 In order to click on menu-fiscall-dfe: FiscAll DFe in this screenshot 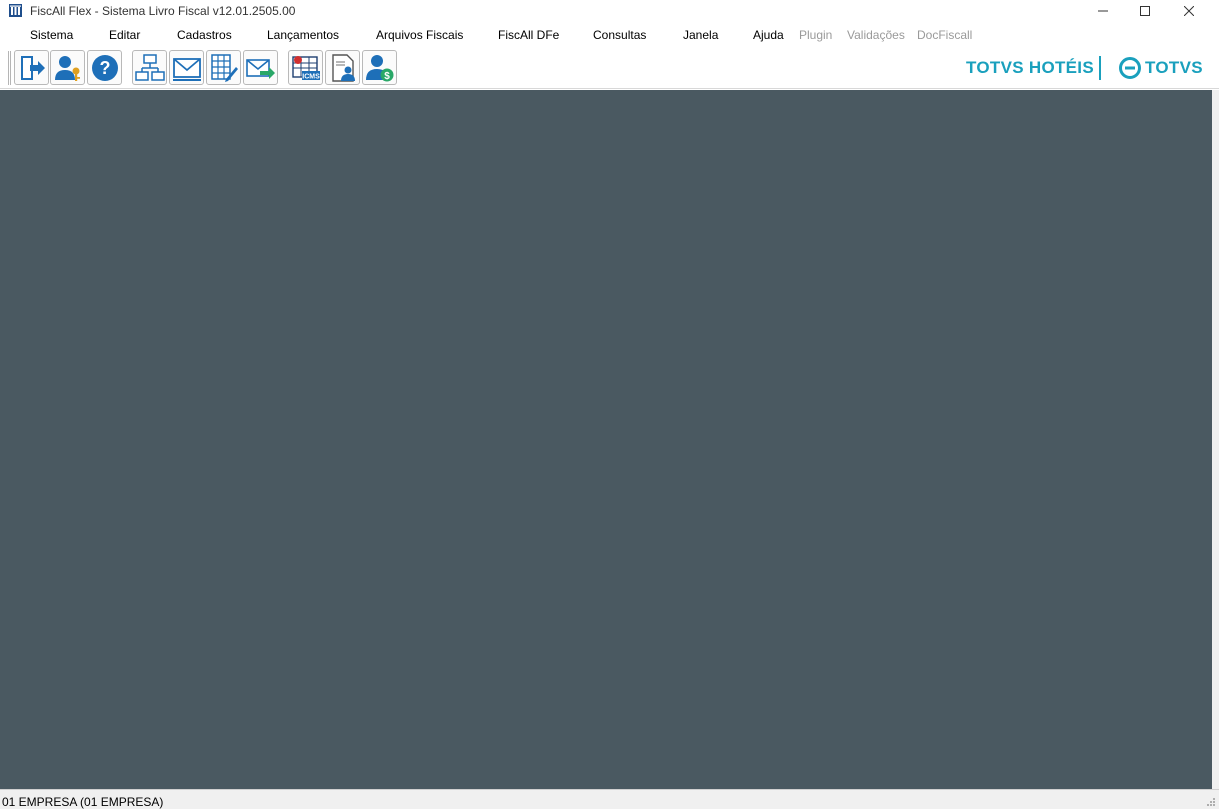, I will do `click(528, 35)`.